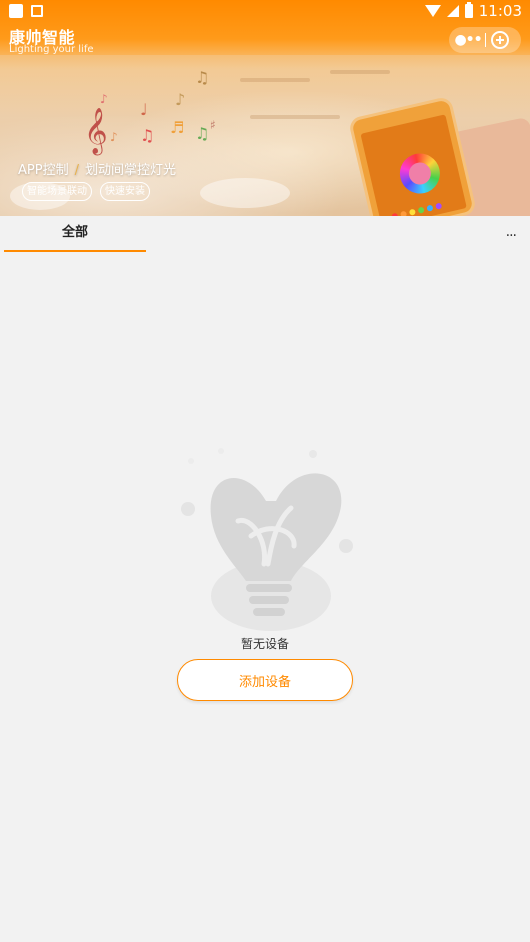  What do you see at coordinates (432, 11) in the screenshot?
I see `wifi-icon` at bounding box center [432, 11].